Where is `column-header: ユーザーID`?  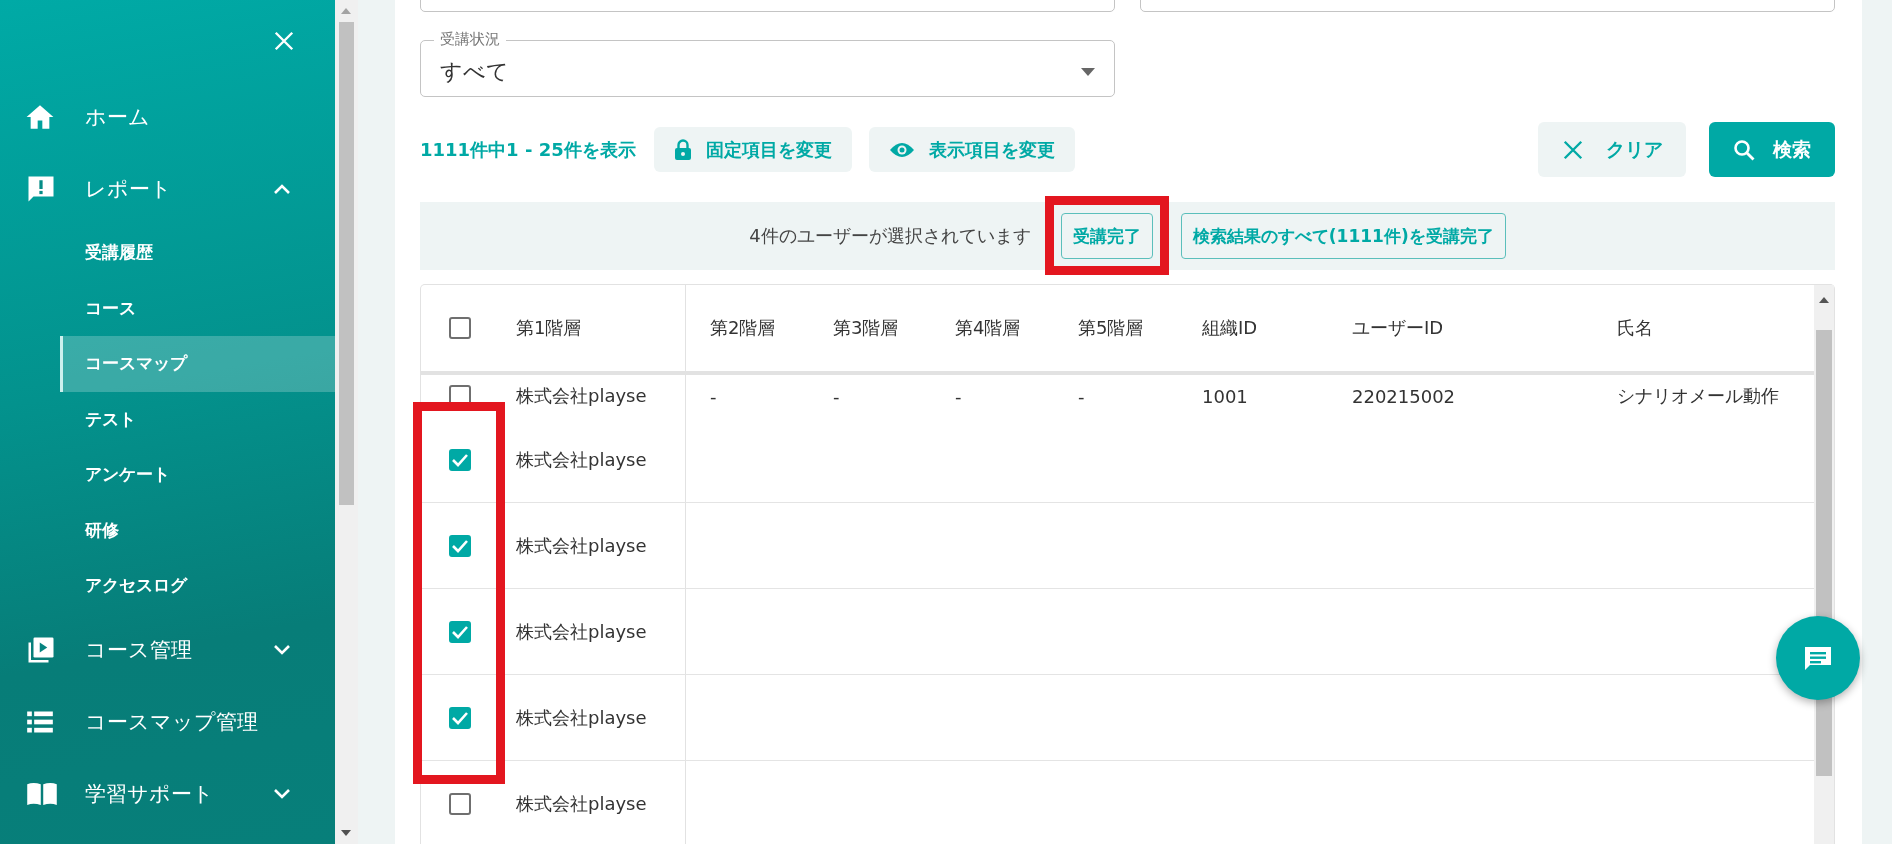 column-header: ユーザーID is located at coordinates (1398, 327).